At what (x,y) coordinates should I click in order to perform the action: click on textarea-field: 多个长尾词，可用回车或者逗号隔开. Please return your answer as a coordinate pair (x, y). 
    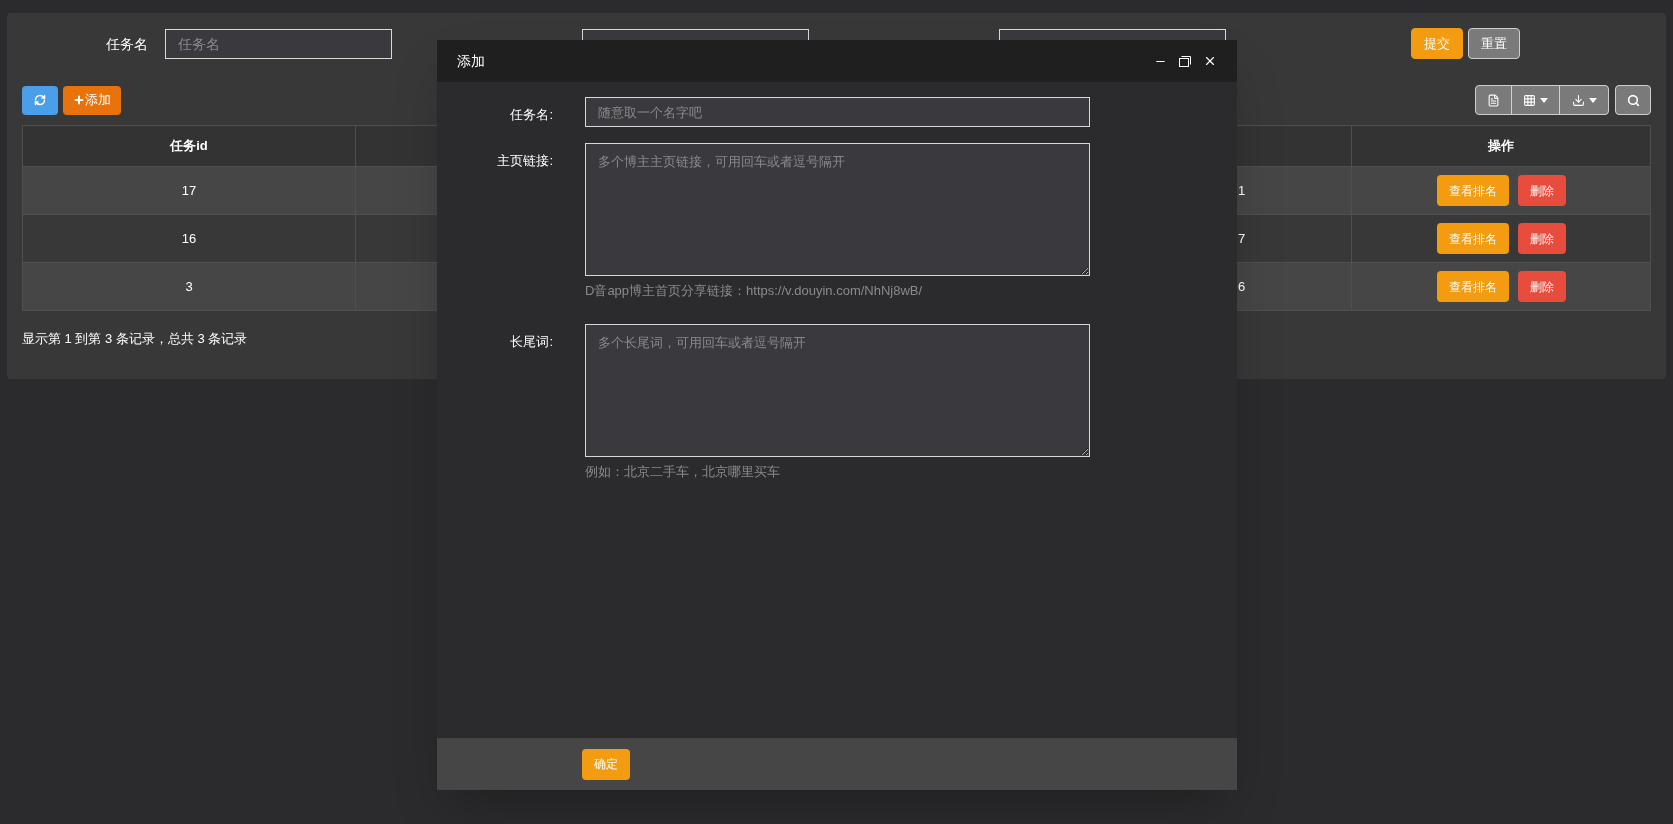
    Looking at the image, I should click on (837, 390).